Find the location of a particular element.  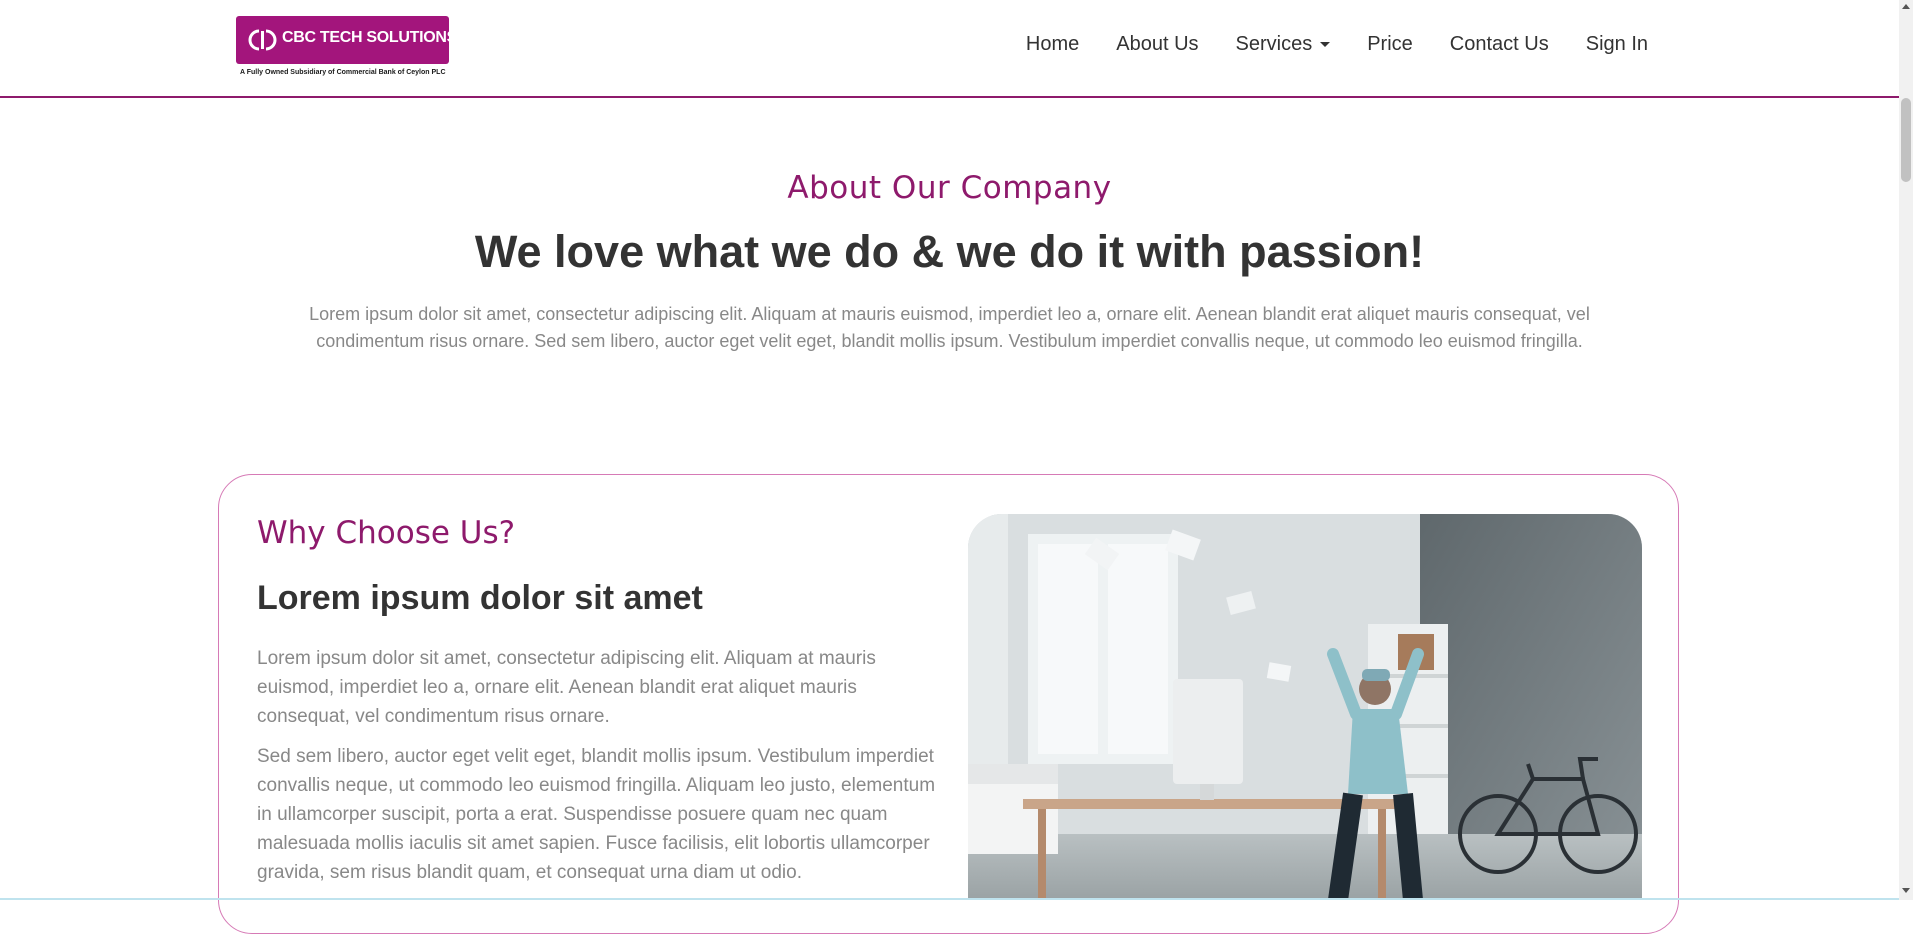

scroll-thumb is located at coordinates (1906, 140).